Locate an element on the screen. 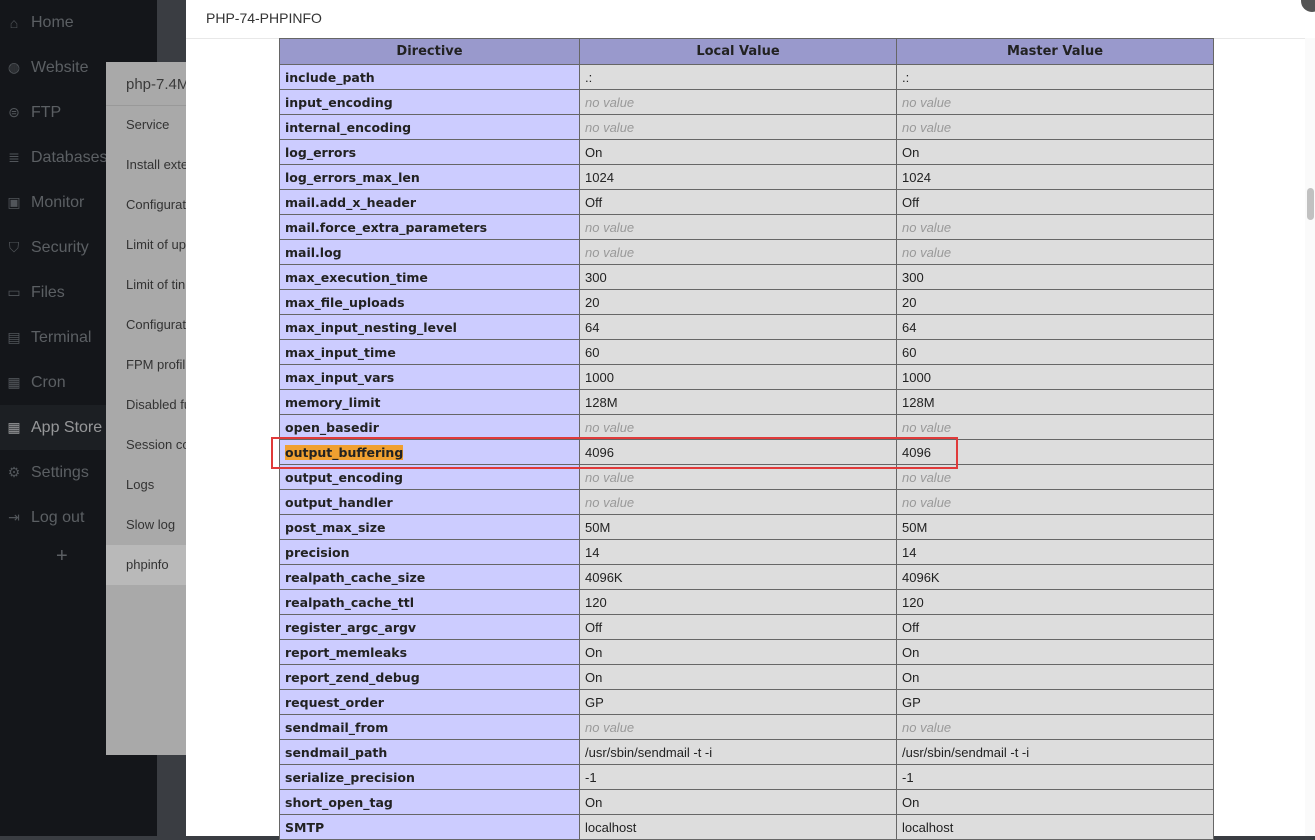  directive-name: output_buffering is located at coordinates (429, 452).